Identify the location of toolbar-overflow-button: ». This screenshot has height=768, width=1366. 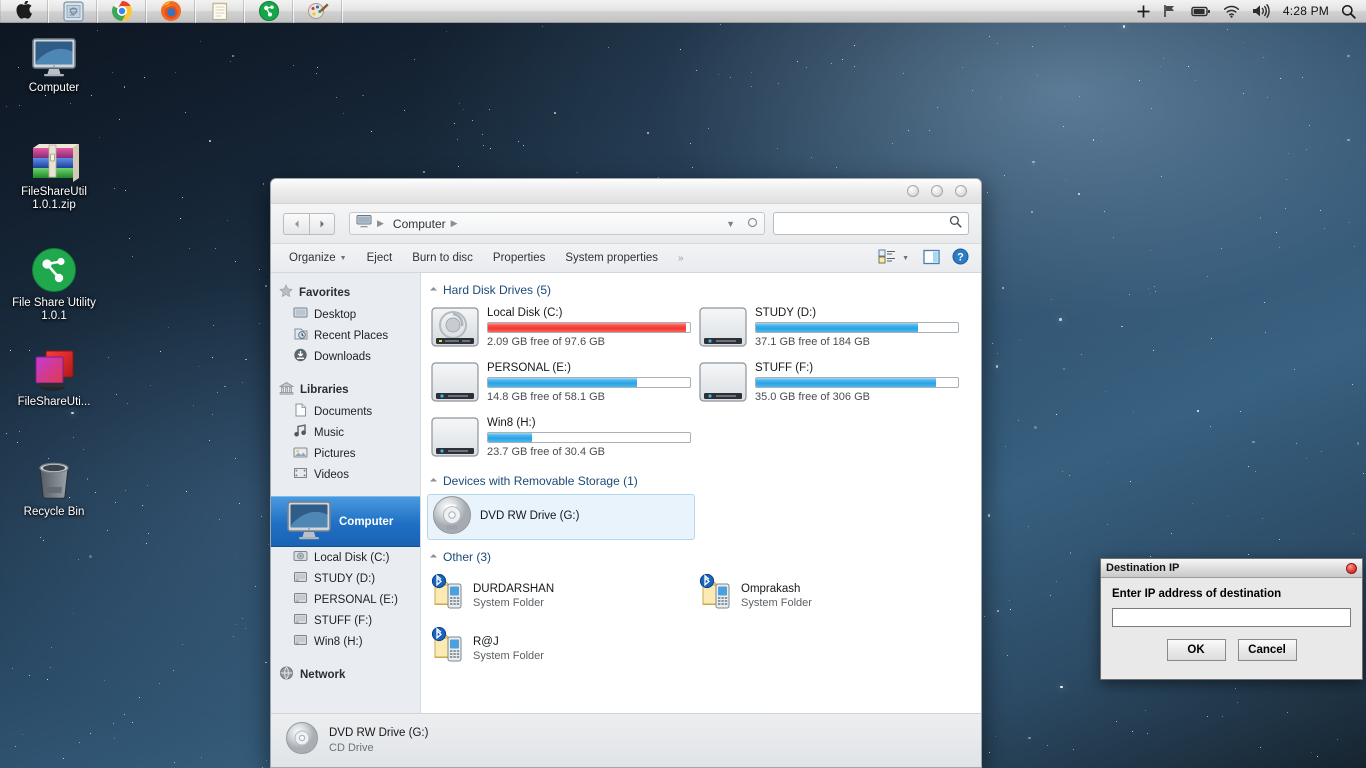
(681, 258).